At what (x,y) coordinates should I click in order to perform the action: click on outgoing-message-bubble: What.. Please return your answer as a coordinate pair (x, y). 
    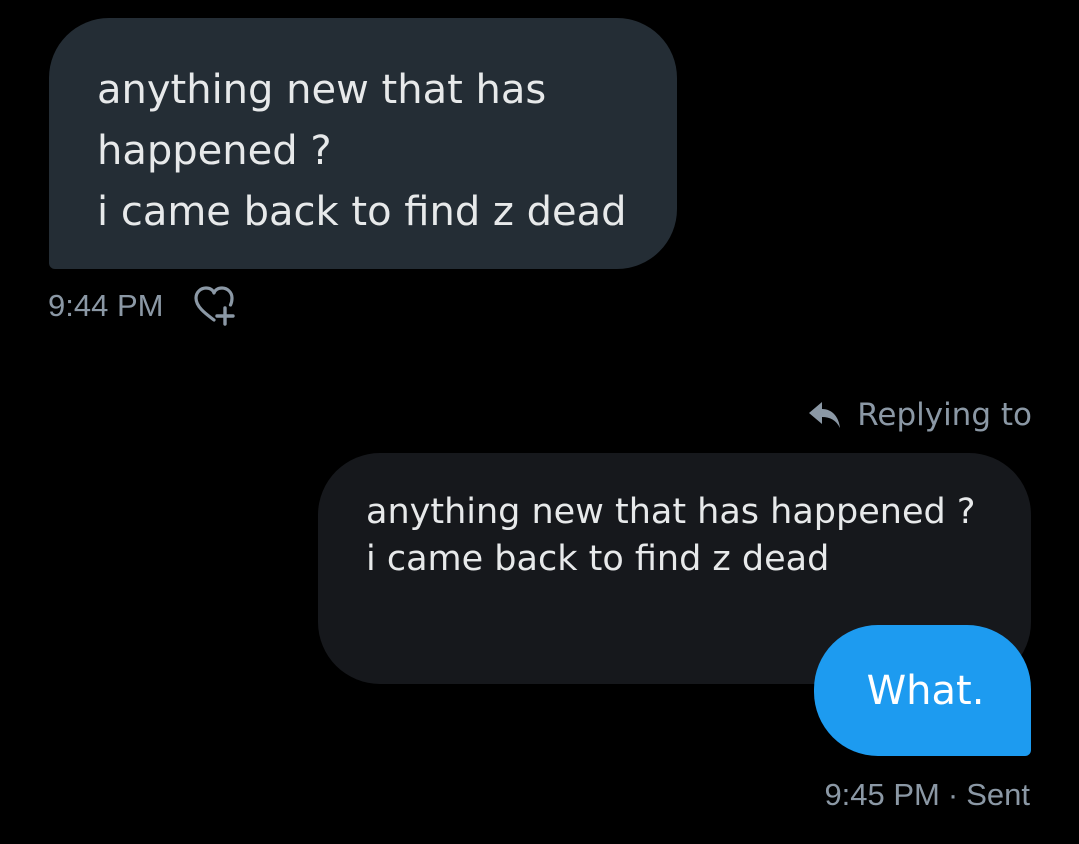
    Looking at the image, I should click on (922, 690).